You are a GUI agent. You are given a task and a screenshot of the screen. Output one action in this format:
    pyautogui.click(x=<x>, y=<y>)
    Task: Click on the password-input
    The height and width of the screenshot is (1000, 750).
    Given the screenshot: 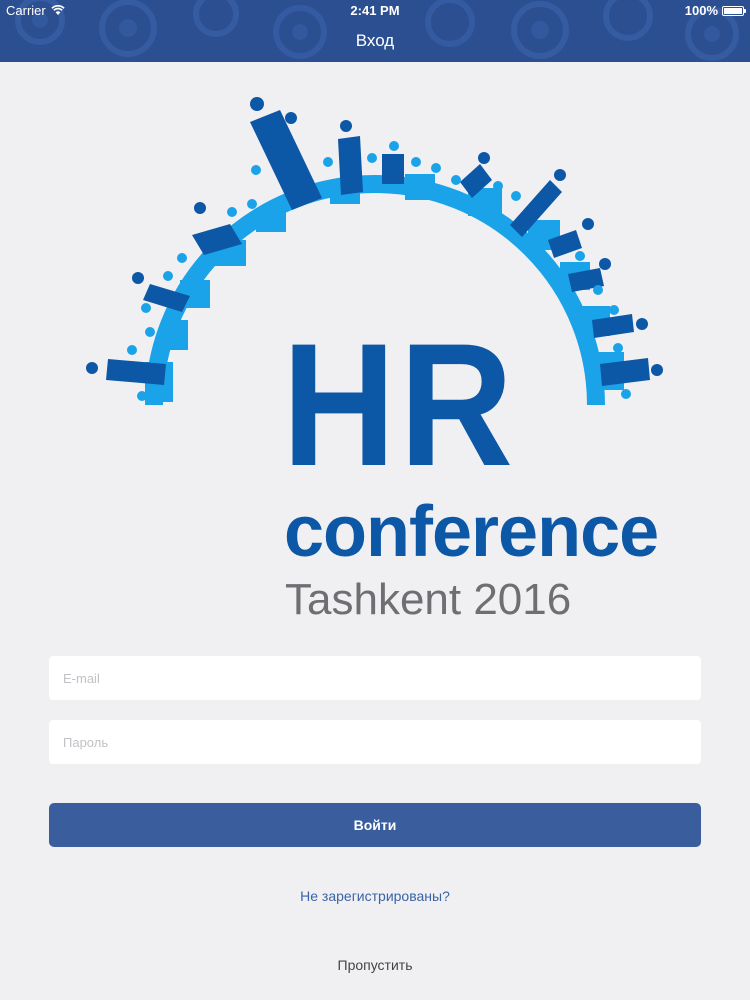 What is the action you would take?
    pyautogui.click(x=375, y=742)
    